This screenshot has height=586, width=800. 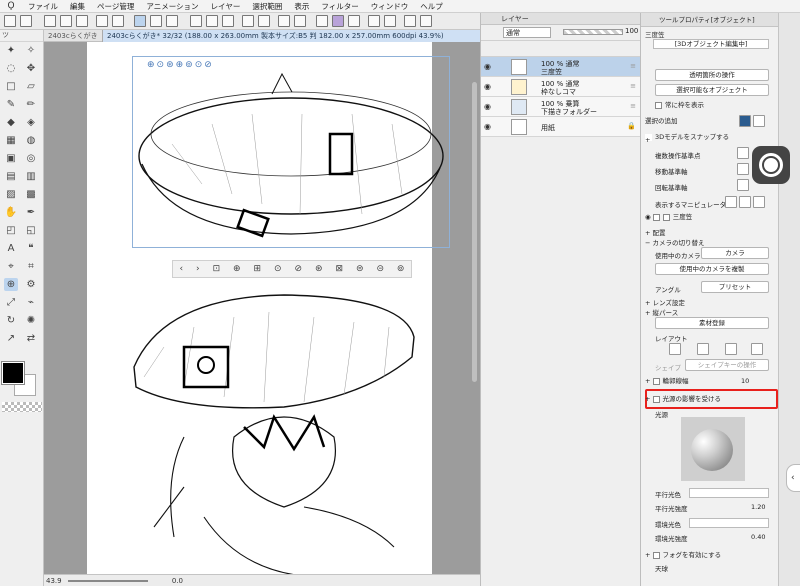 I want to click on edge-handle-icon: ‹, so click(x=793, y=478).